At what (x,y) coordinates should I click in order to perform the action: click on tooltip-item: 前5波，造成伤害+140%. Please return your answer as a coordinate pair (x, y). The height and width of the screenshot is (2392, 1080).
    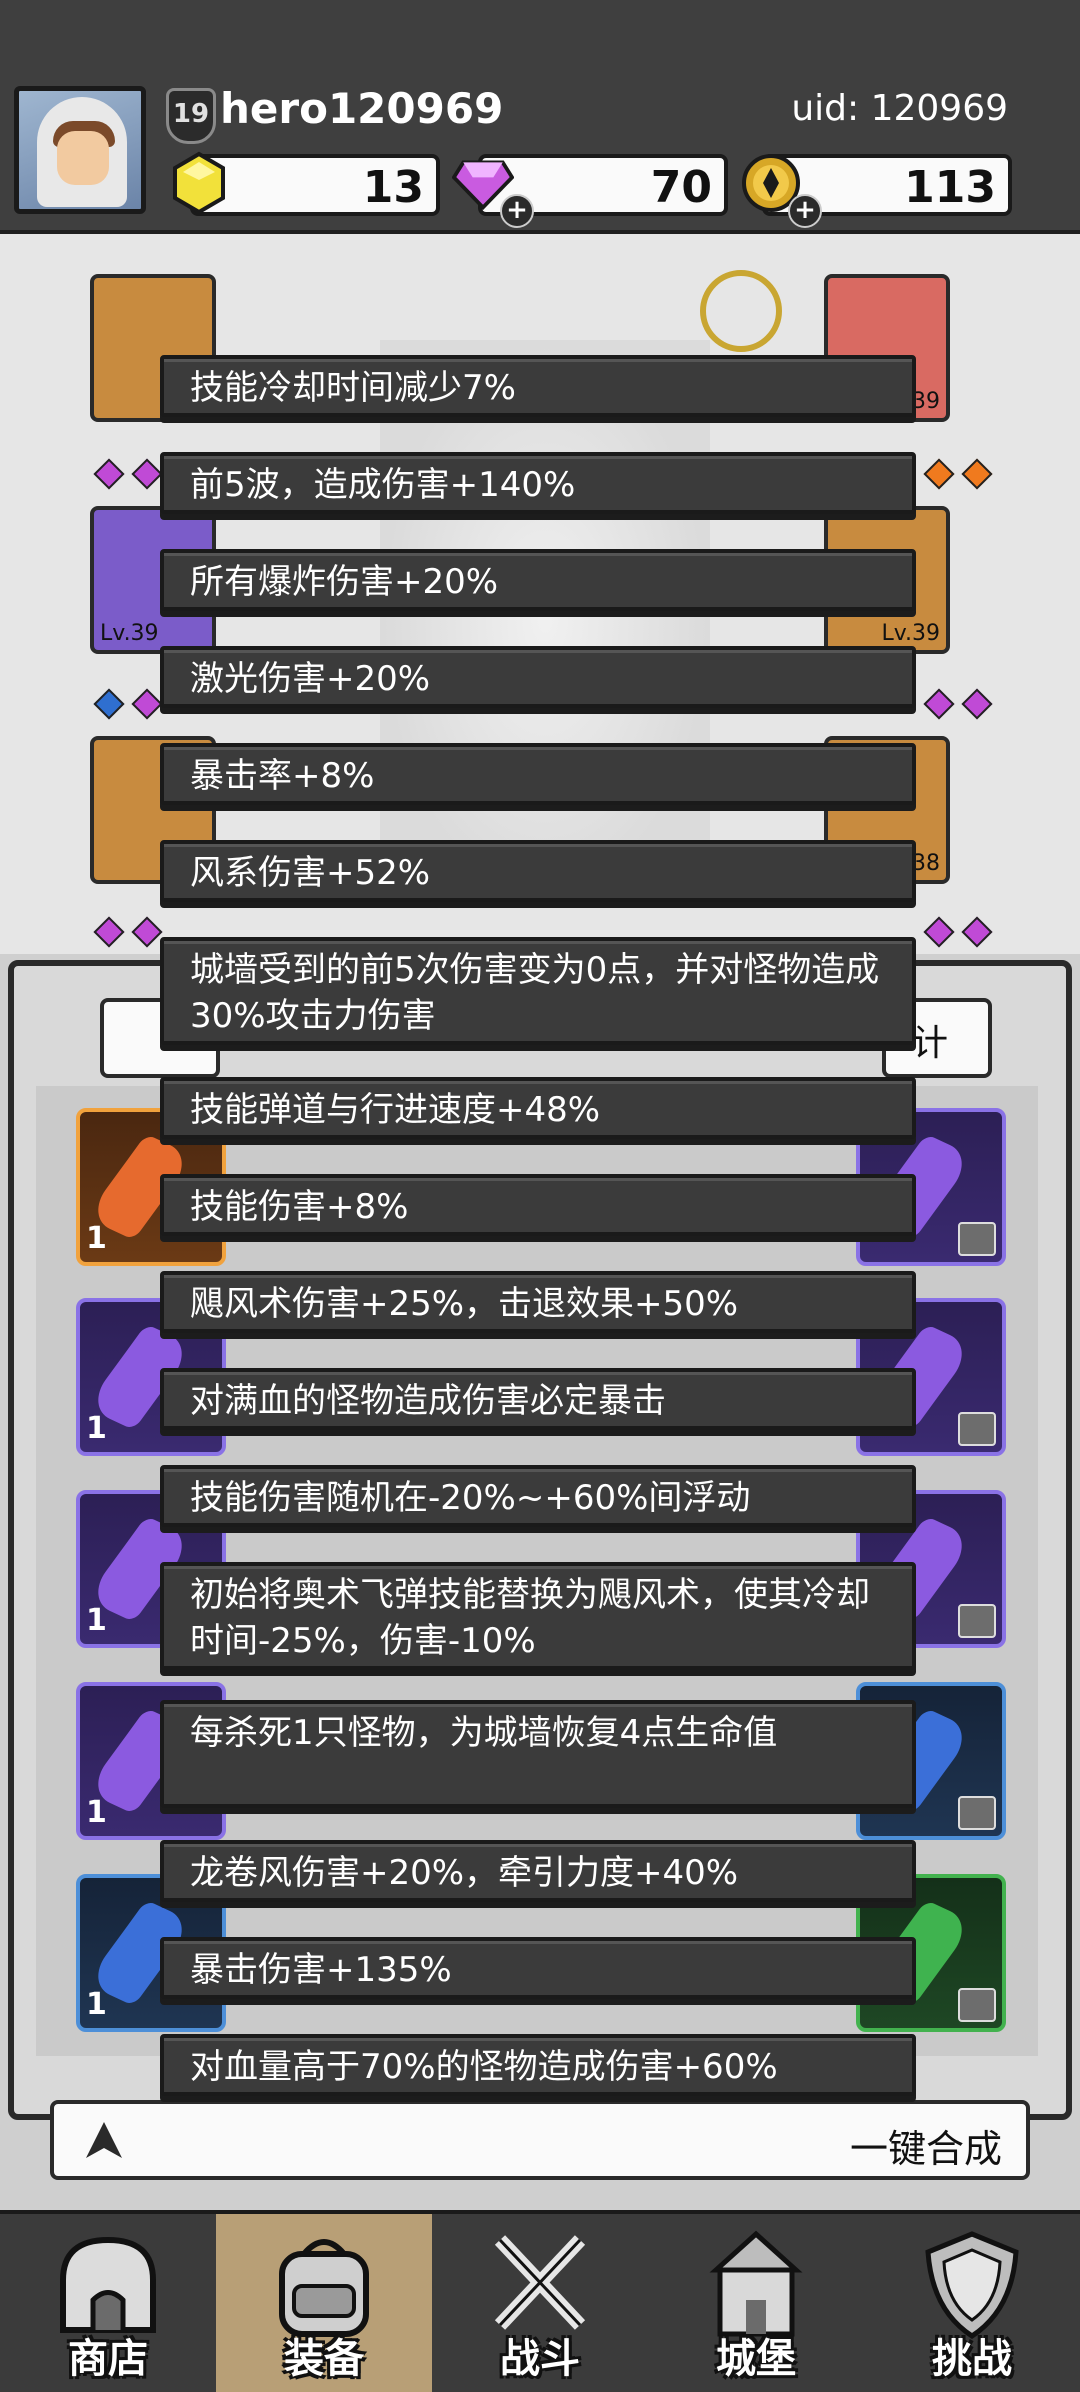
    Looking at the image, I should click on (538, 483).